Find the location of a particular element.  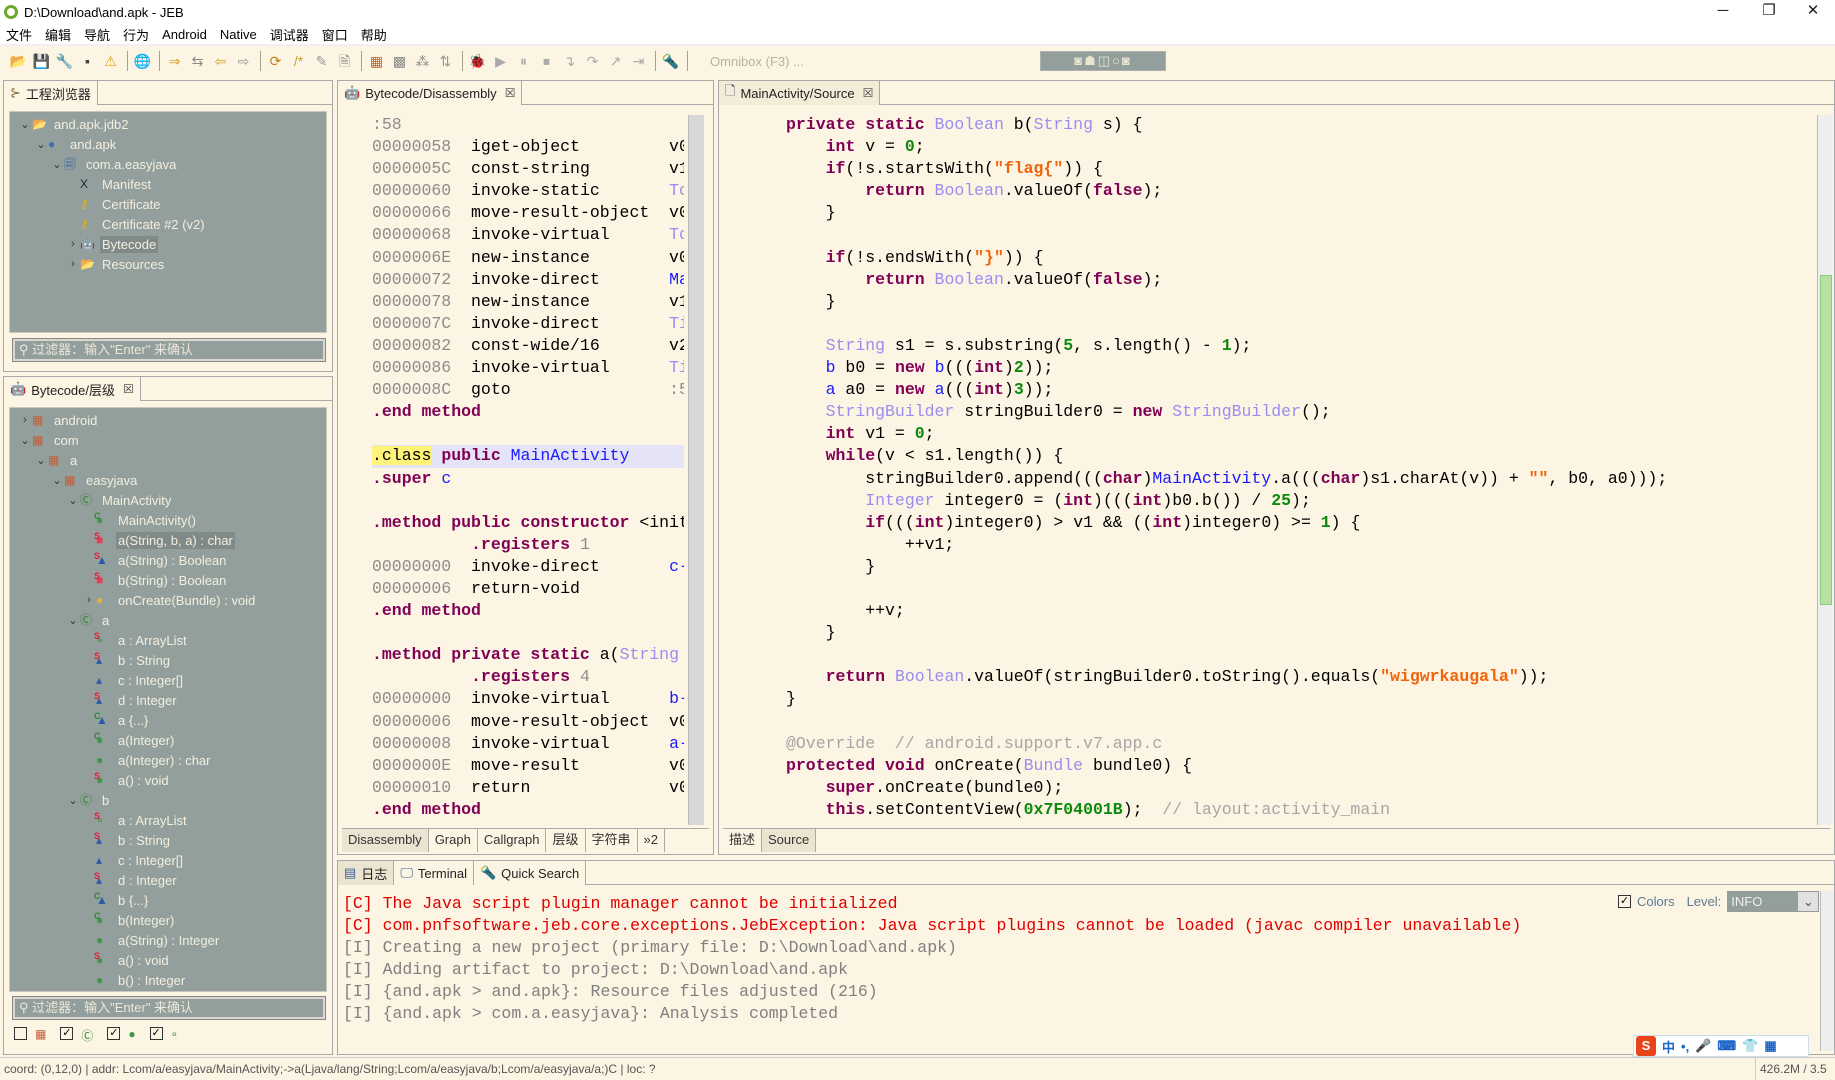

tab-disassembly: 🤖 Bytecode/Disassembly ☒ is located at coordinates (430, 93).